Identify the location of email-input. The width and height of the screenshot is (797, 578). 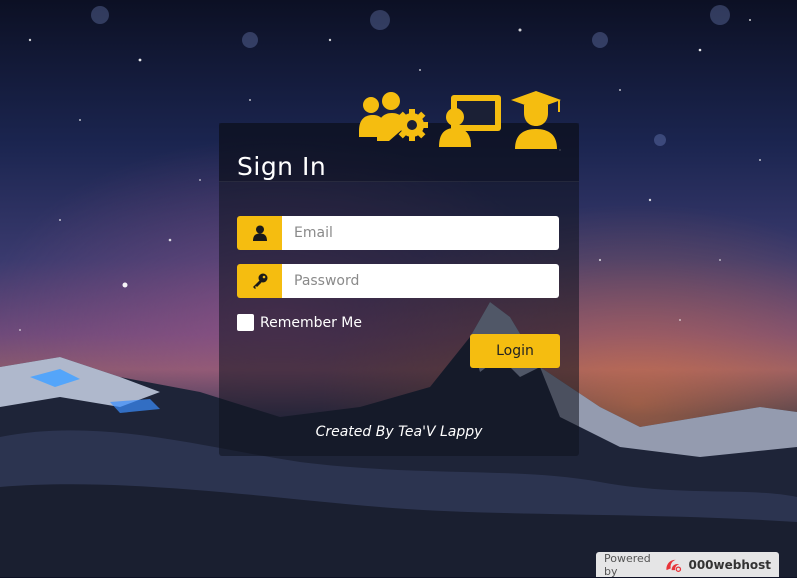
(420, 233).